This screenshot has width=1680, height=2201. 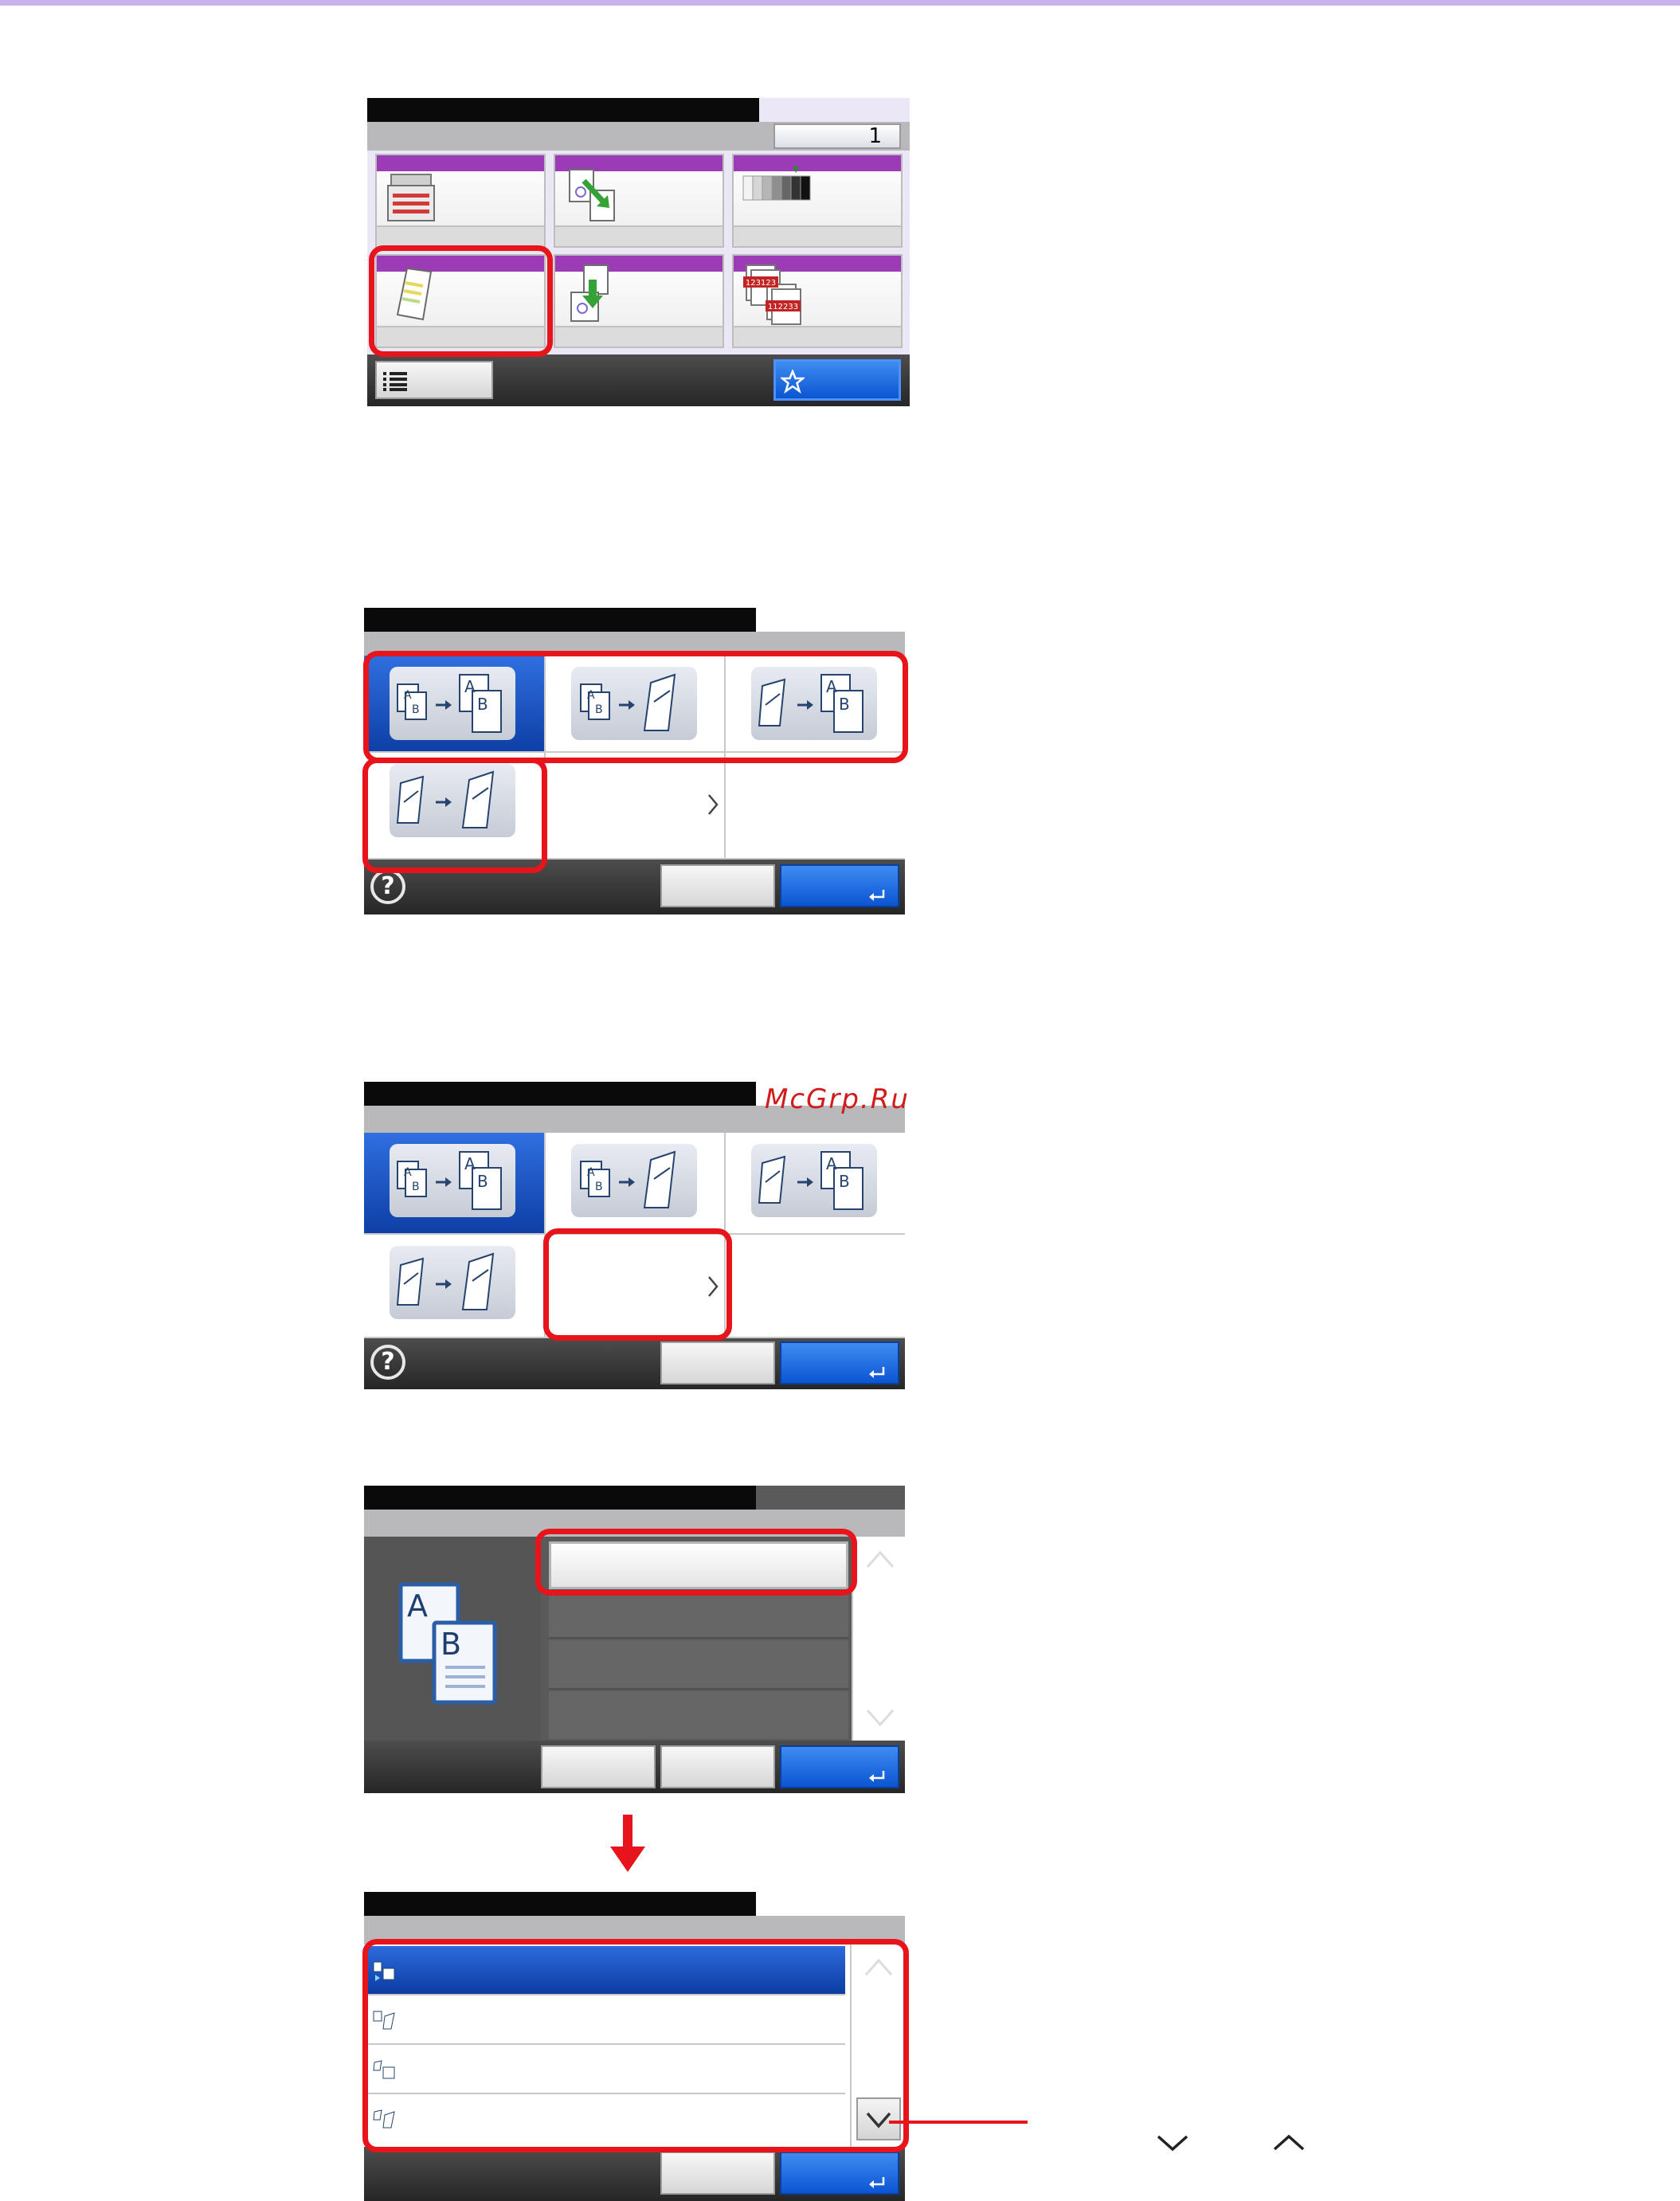 I want to click on function-tile-duplex, so click(x=460, y=301).